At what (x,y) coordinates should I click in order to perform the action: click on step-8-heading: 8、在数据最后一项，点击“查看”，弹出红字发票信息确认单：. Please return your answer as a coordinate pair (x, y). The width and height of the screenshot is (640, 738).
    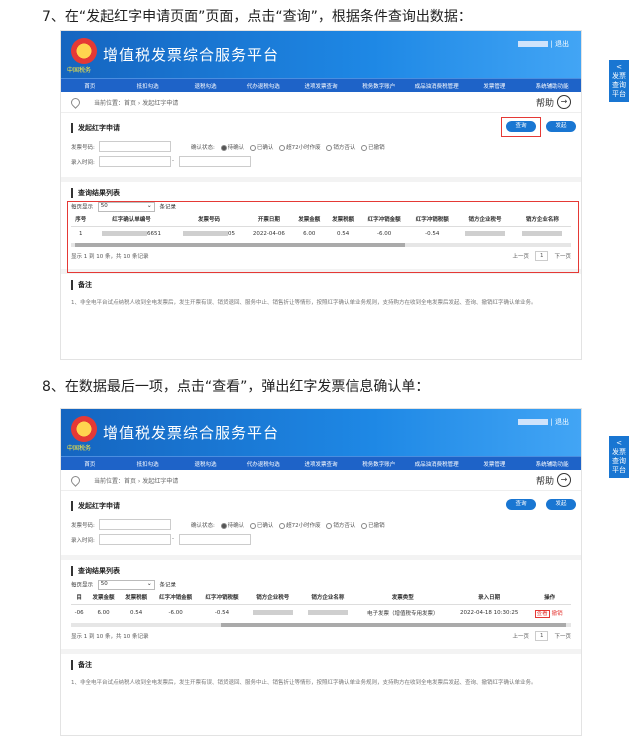
    Looking at the image, I should click on (236, 387).